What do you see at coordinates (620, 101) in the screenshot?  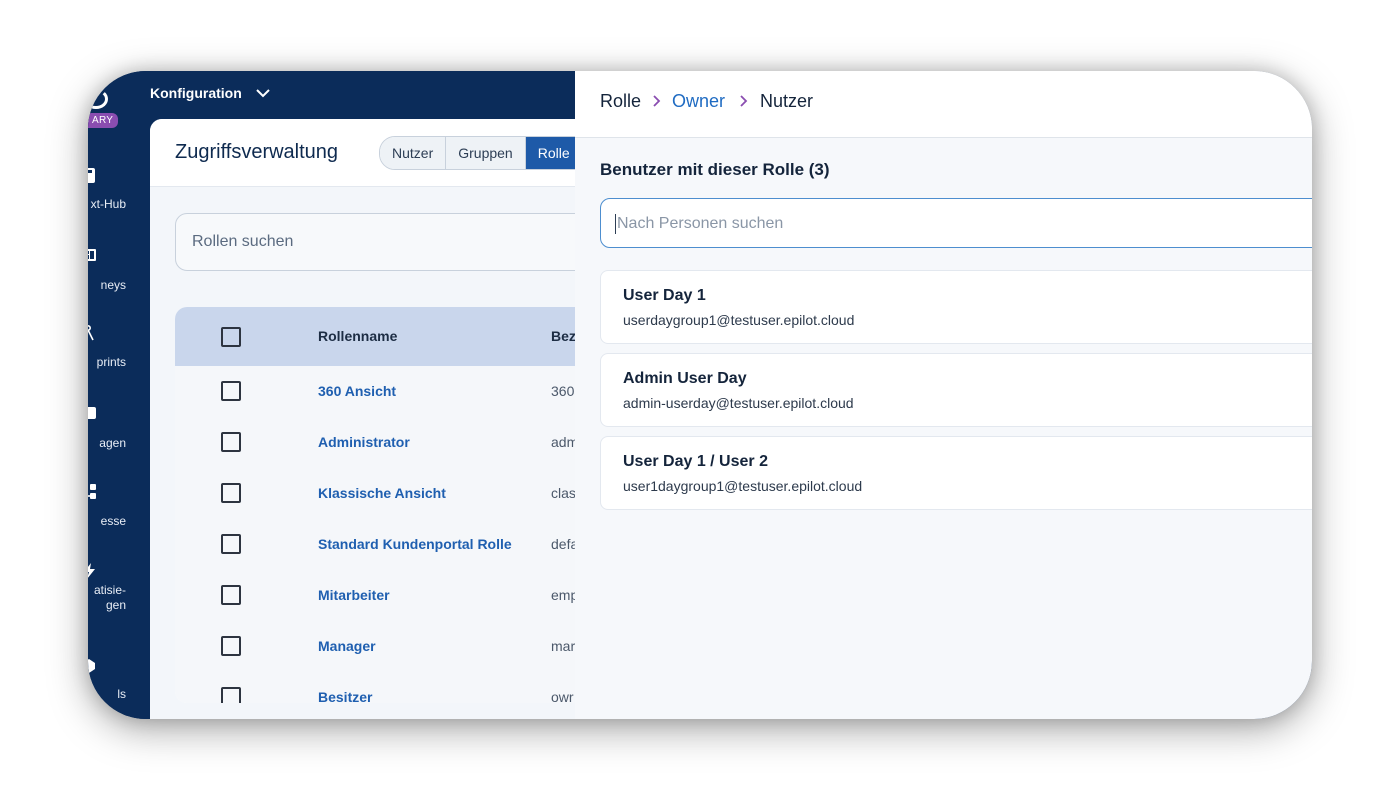 I see `breadcrumb-rolle: Rolle` at bounding box center [620, 101].